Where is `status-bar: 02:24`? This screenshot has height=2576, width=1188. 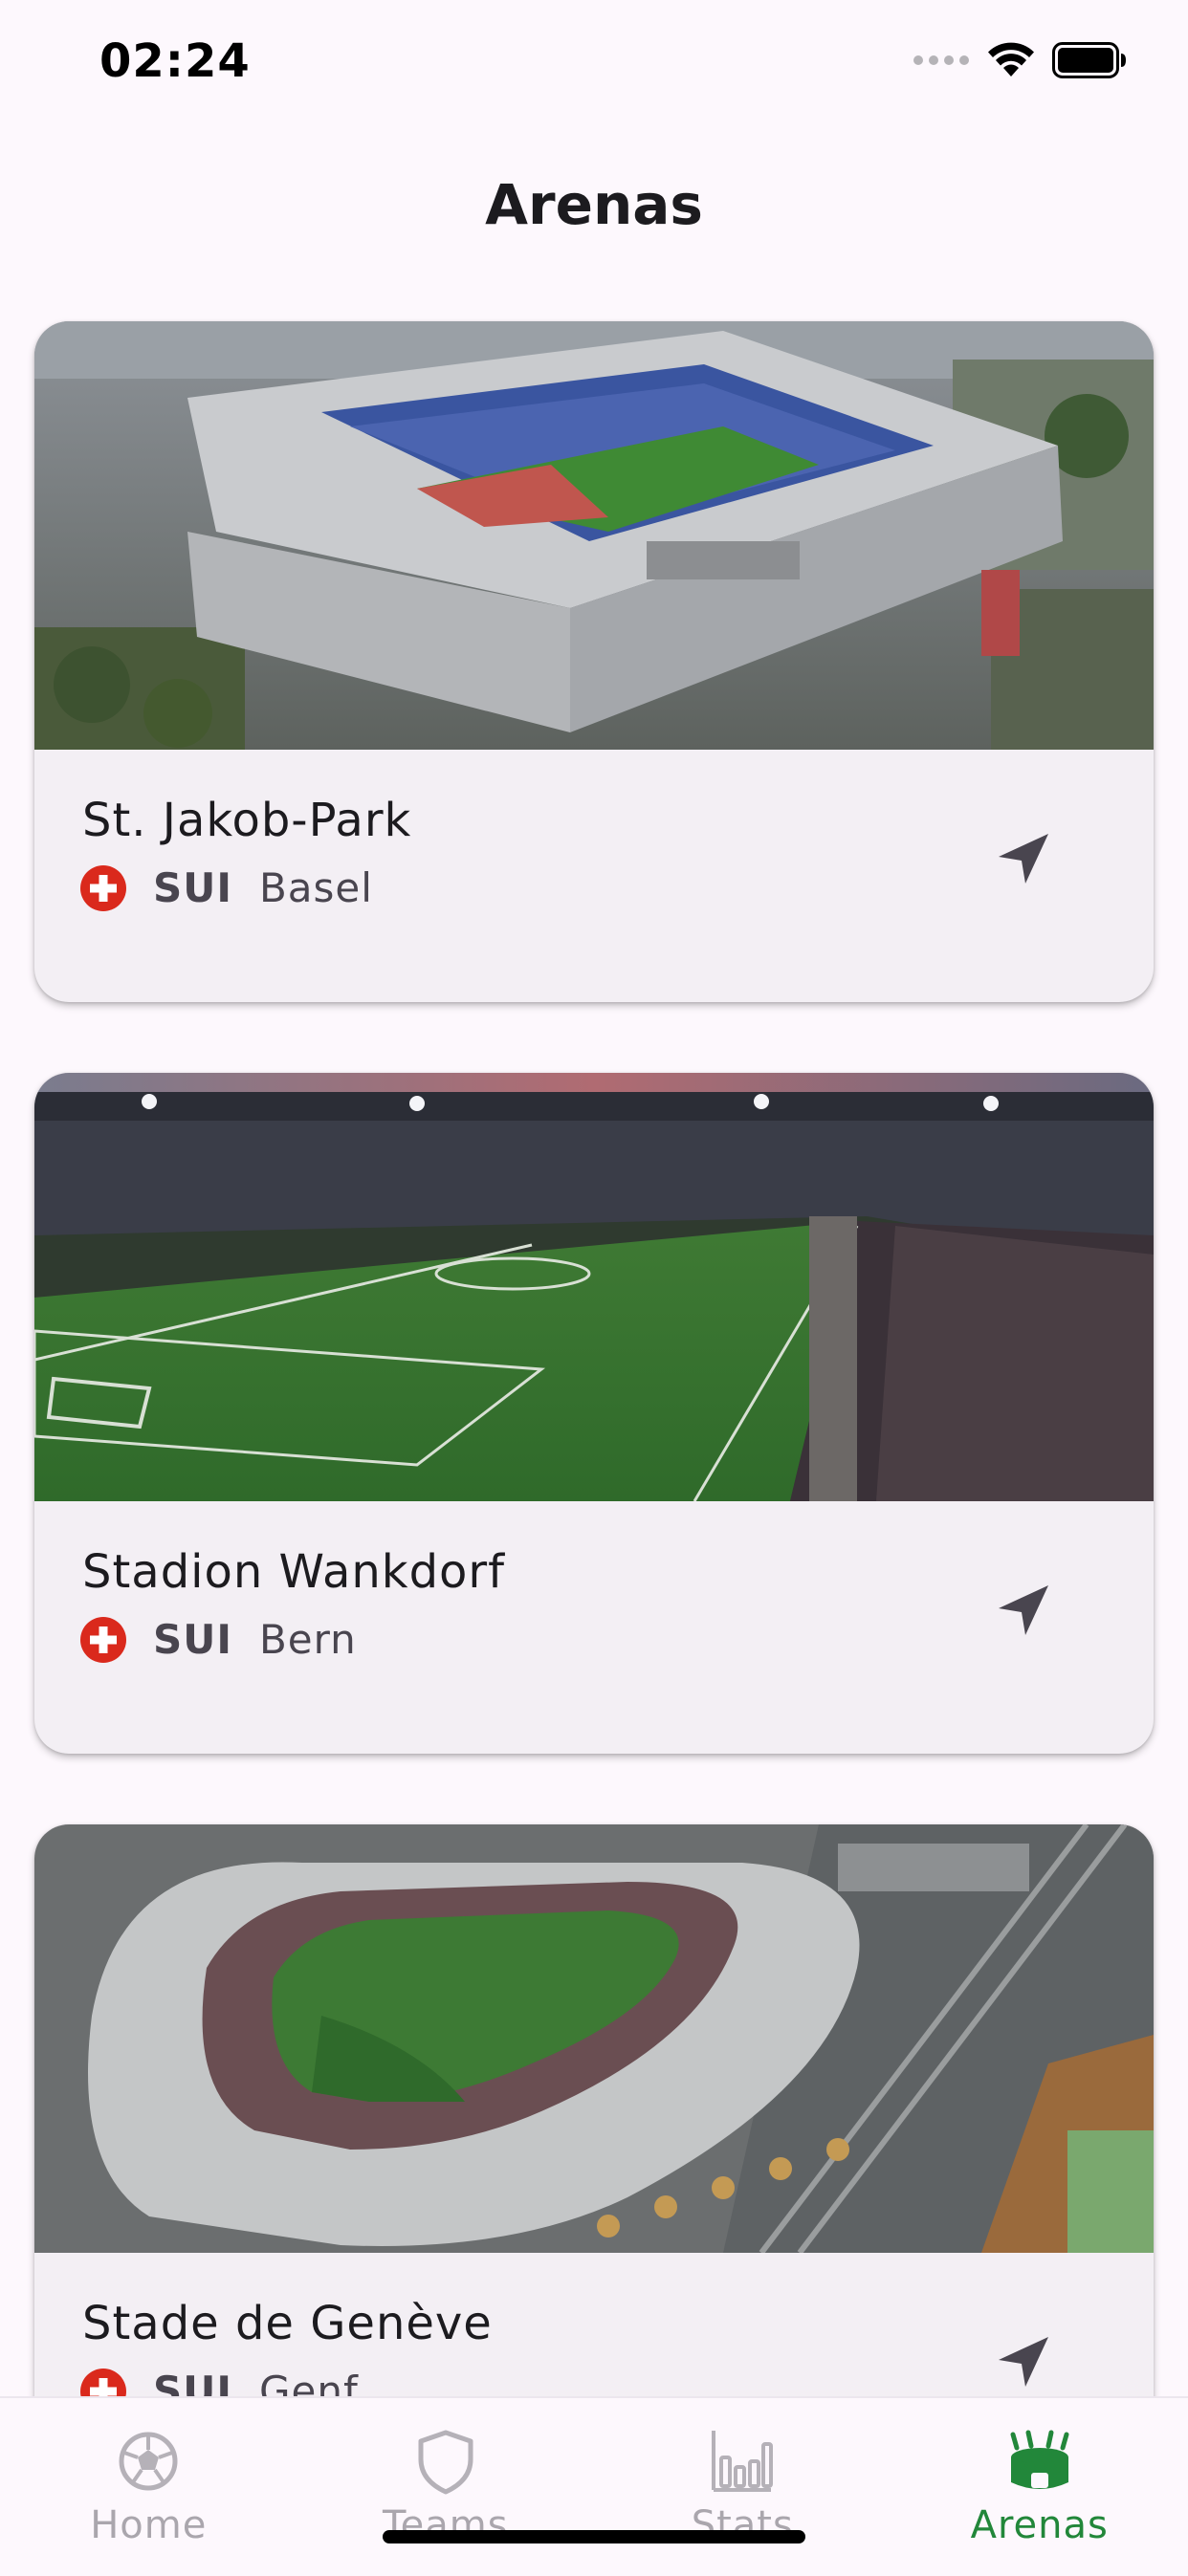 status-bar: 02:24 is located at coordinates (594, 67).